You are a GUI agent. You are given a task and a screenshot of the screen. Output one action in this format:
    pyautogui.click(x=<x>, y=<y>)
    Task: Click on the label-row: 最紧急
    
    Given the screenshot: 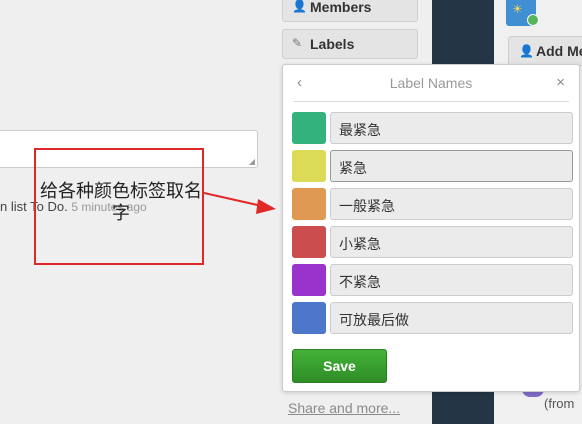 What is the action you would take?
    pyautogui.click(x=433, y=128)
    